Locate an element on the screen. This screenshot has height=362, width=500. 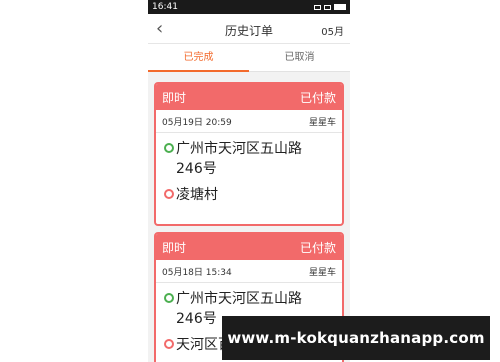
status-bar: 16:41 is located at coordinates (249, 7).